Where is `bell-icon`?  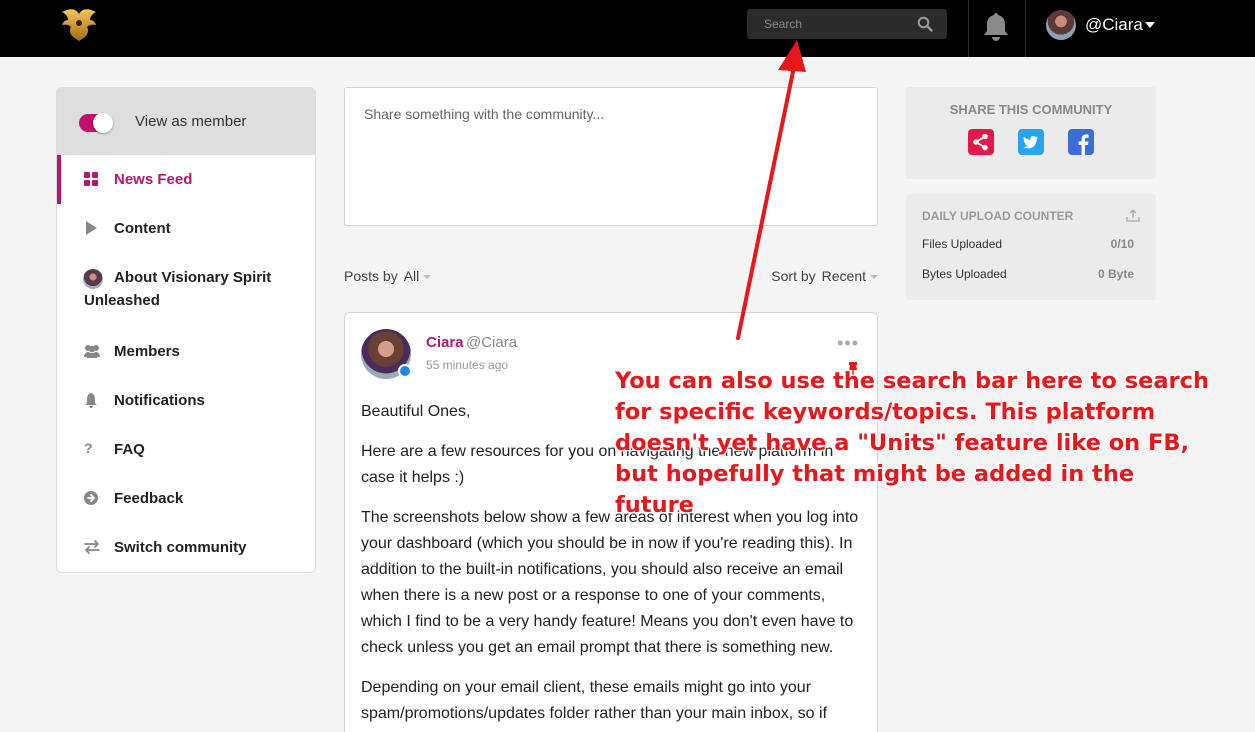
bell-icon is located at coordinates (91, 400).